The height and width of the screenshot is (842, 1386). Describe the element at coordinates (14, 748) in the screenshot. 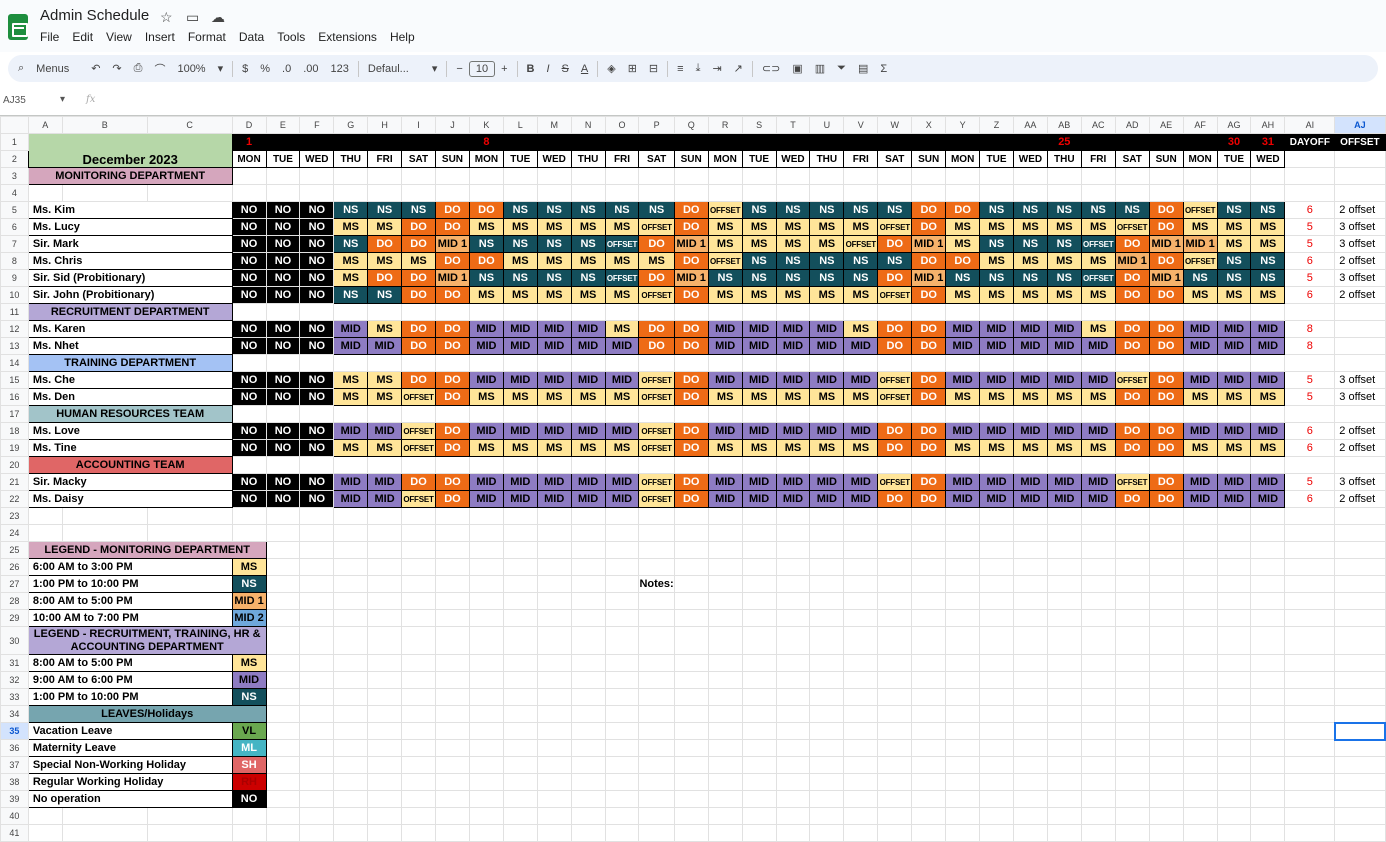

I see `row-header: 36` at that location.